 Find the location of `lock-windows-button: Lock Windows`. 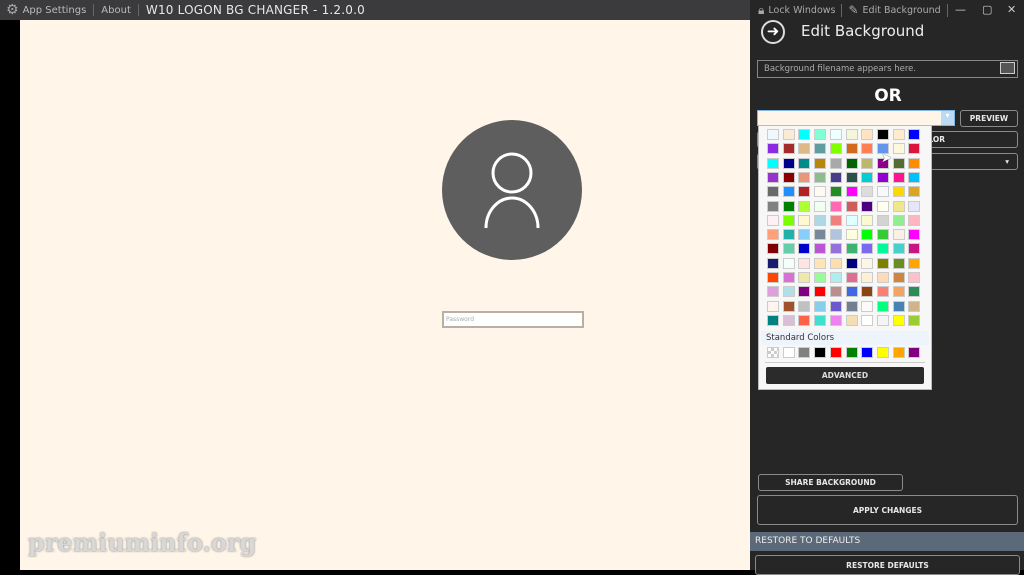

lock-windows-button: Lock Windows is located at coordinates (801, 10).